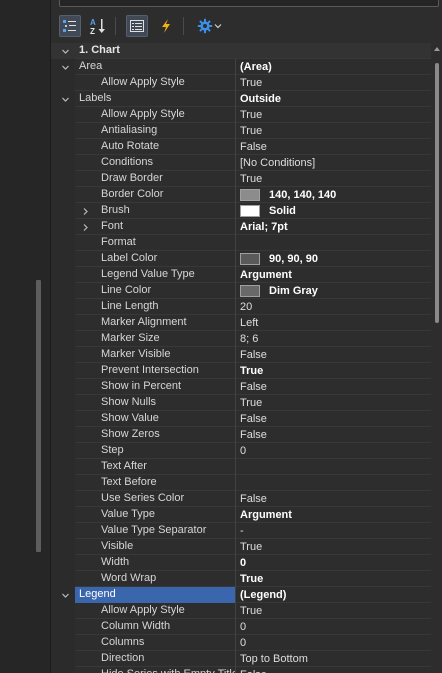  What do you see at coordinates (155, 659) in the screenshot?
I see `property-name: Direction` at bounding box center [155, 659].